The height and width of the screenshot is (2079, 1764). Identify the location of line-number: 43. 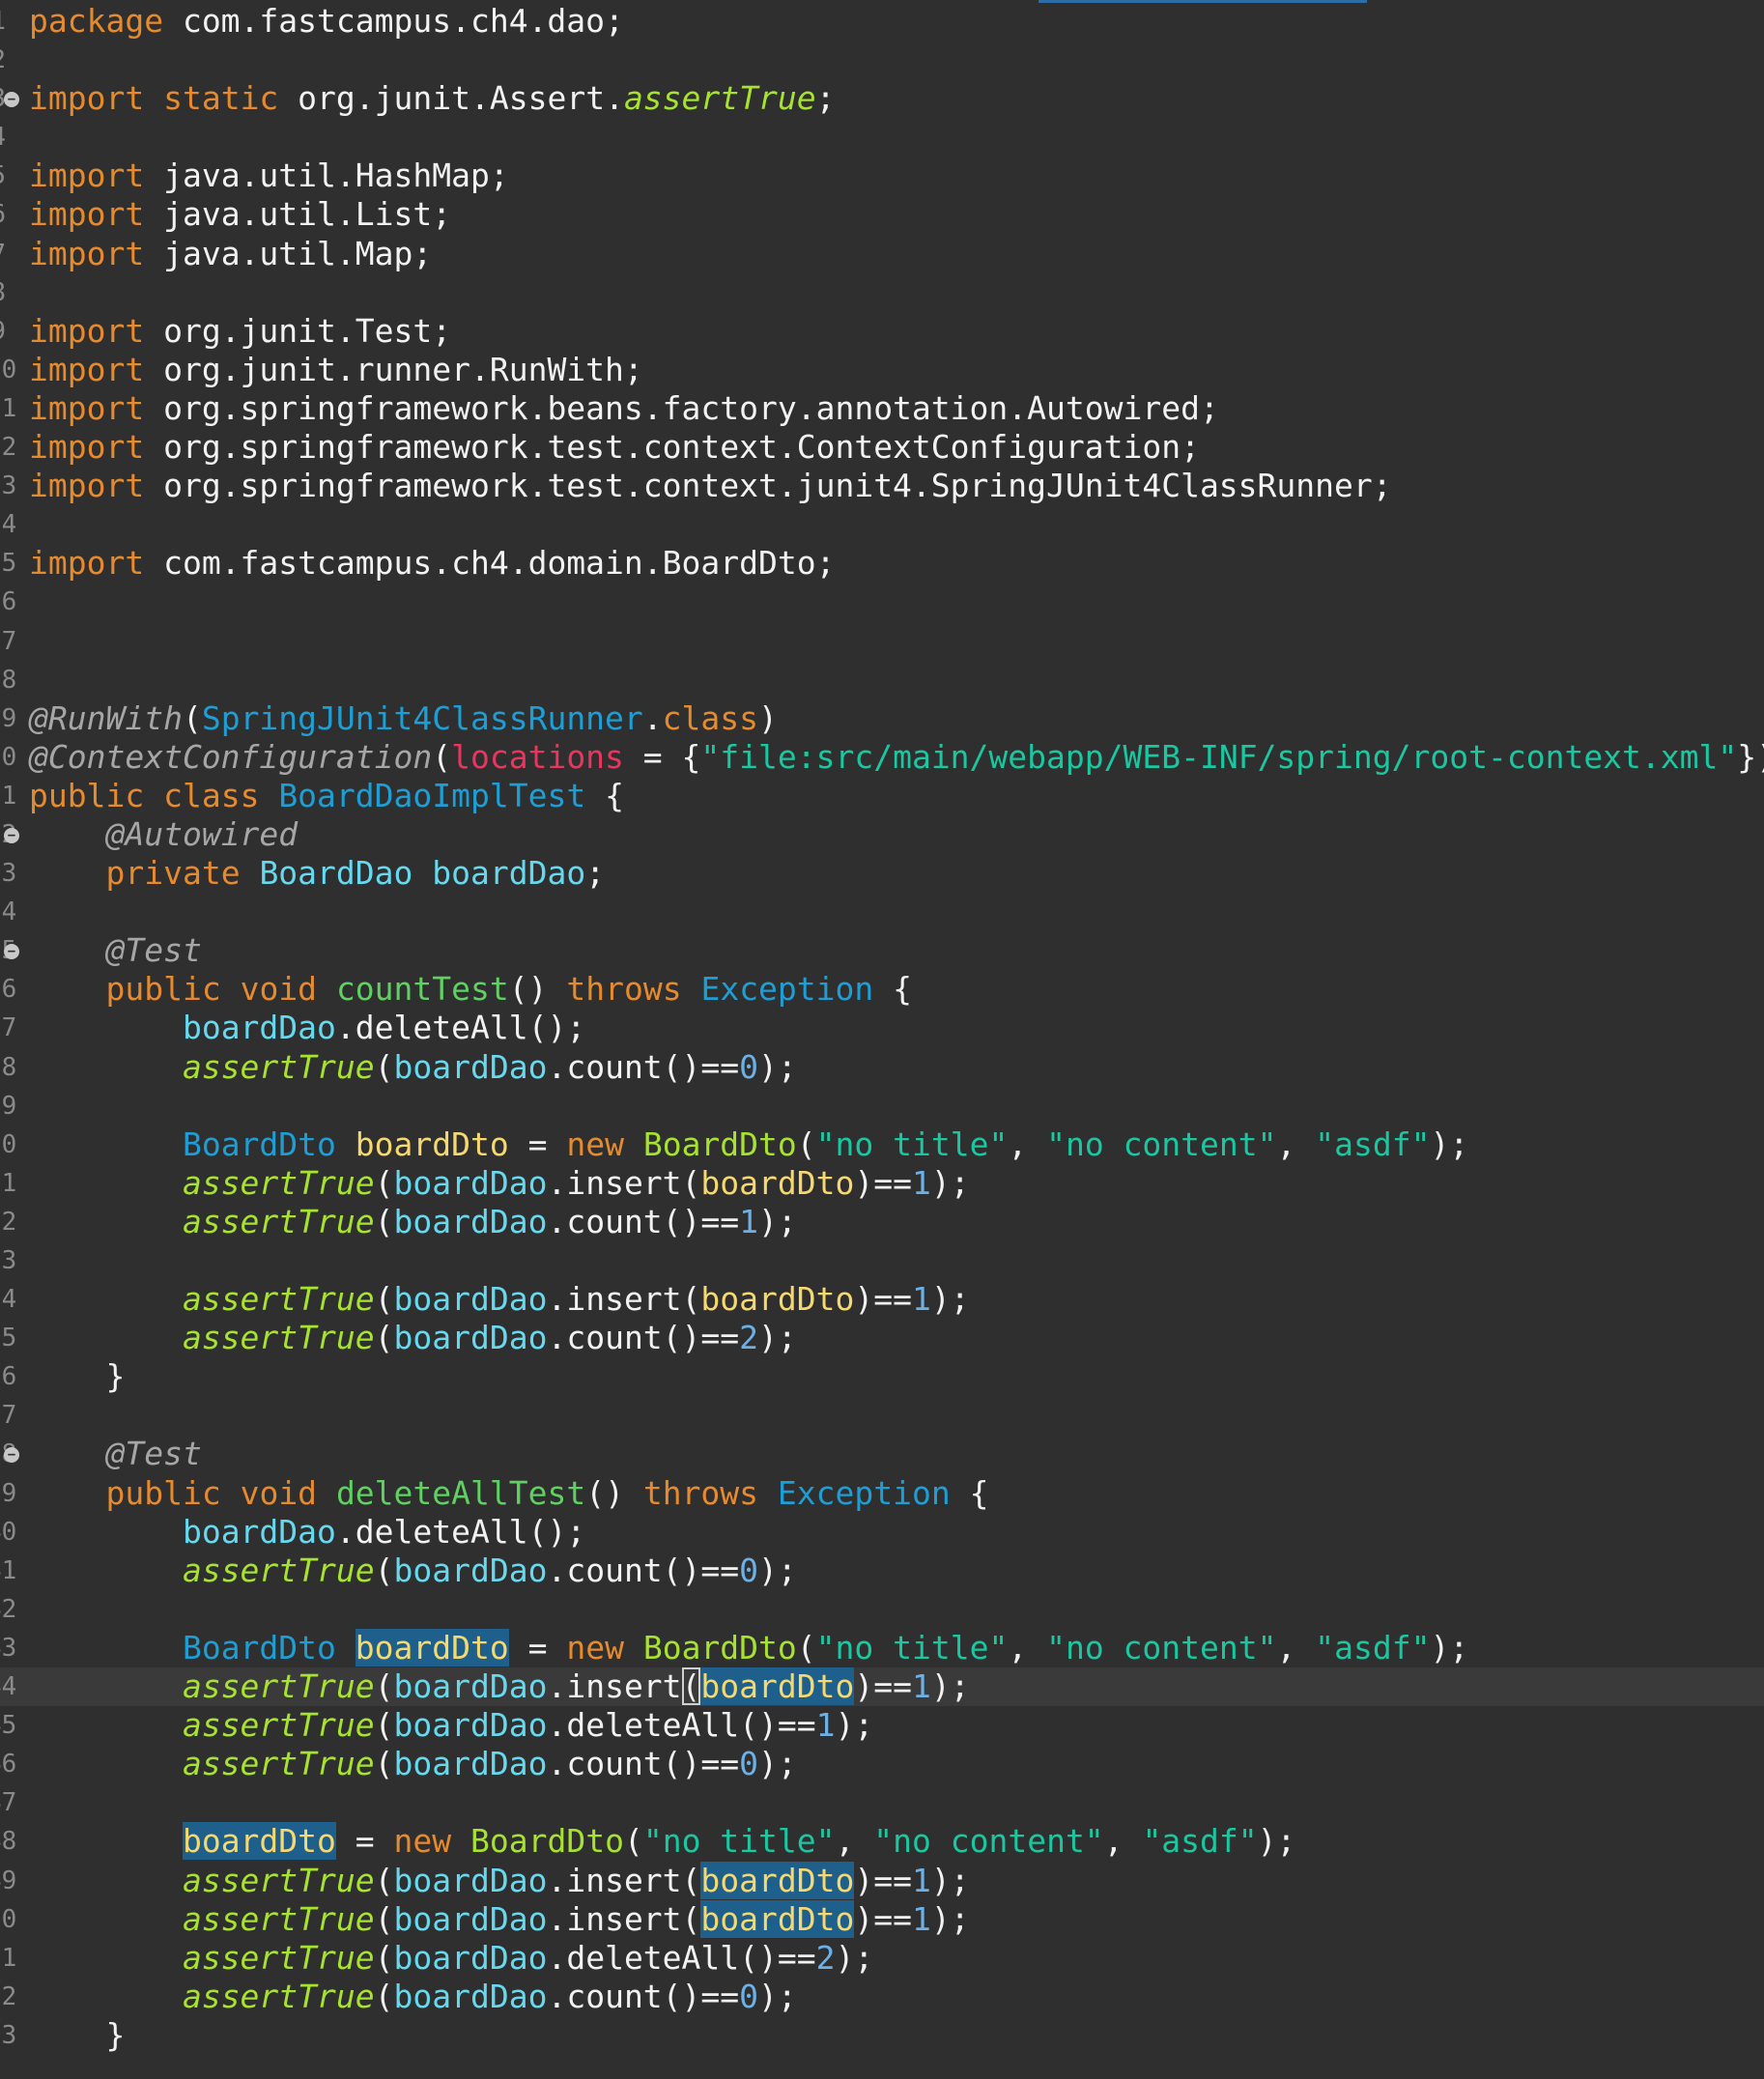
(8, 1648).